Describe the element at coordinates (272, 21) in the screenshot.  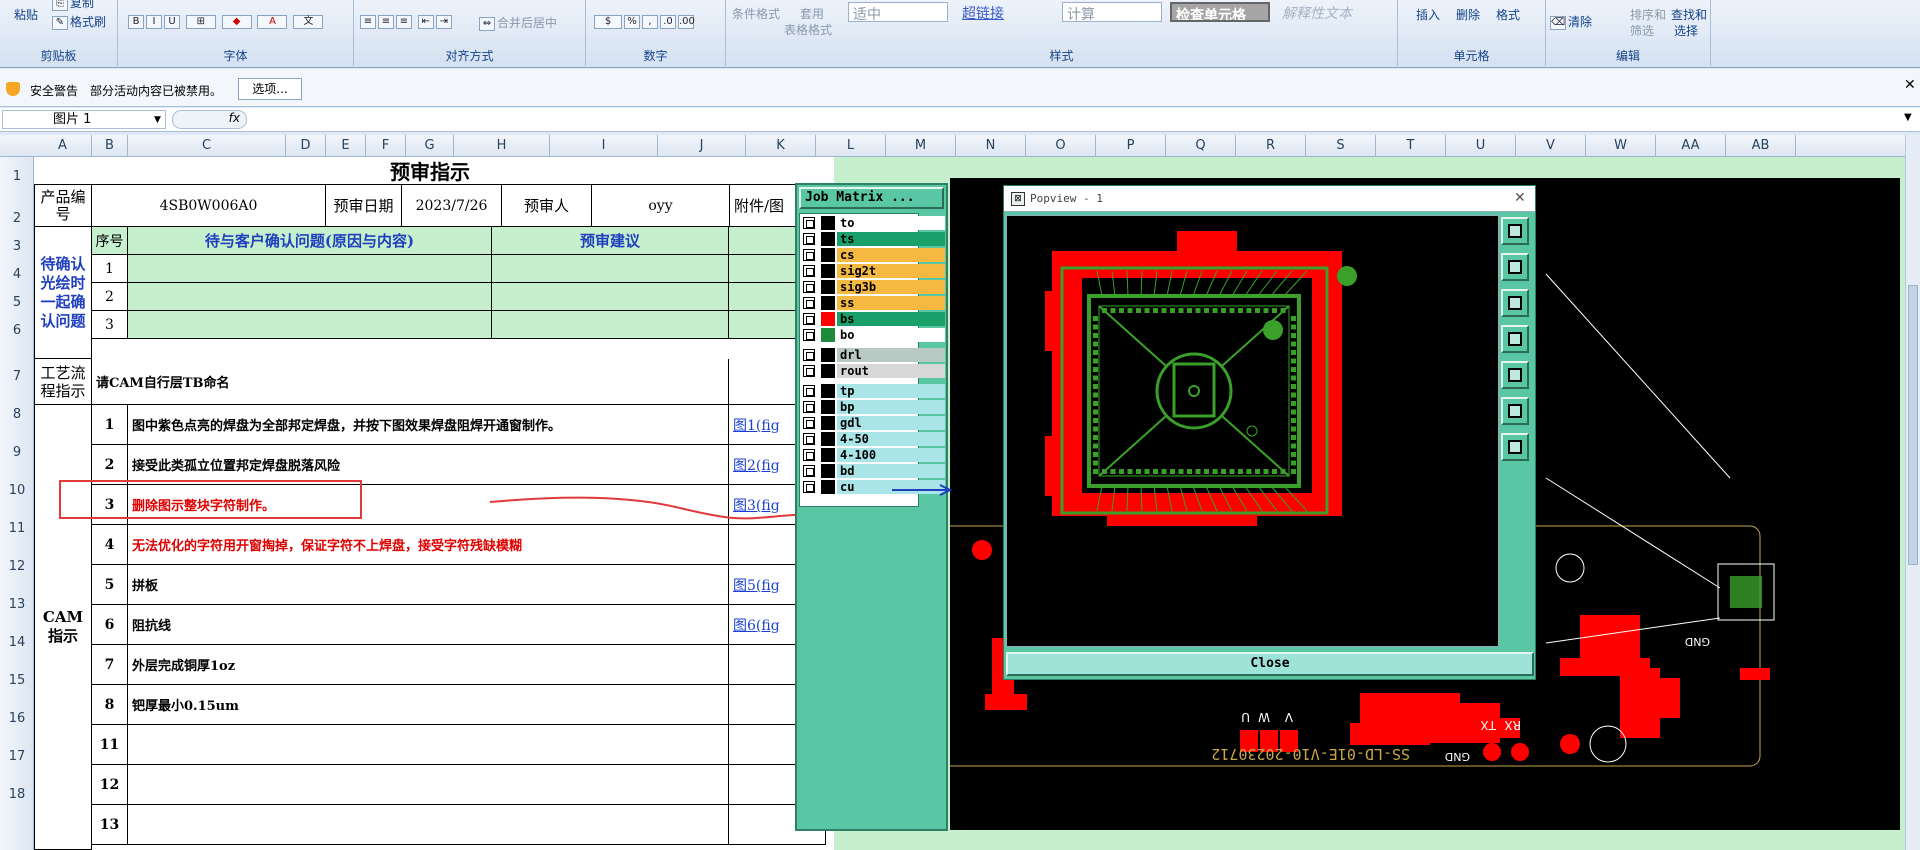
I see `font-color-icon: A` at that location.